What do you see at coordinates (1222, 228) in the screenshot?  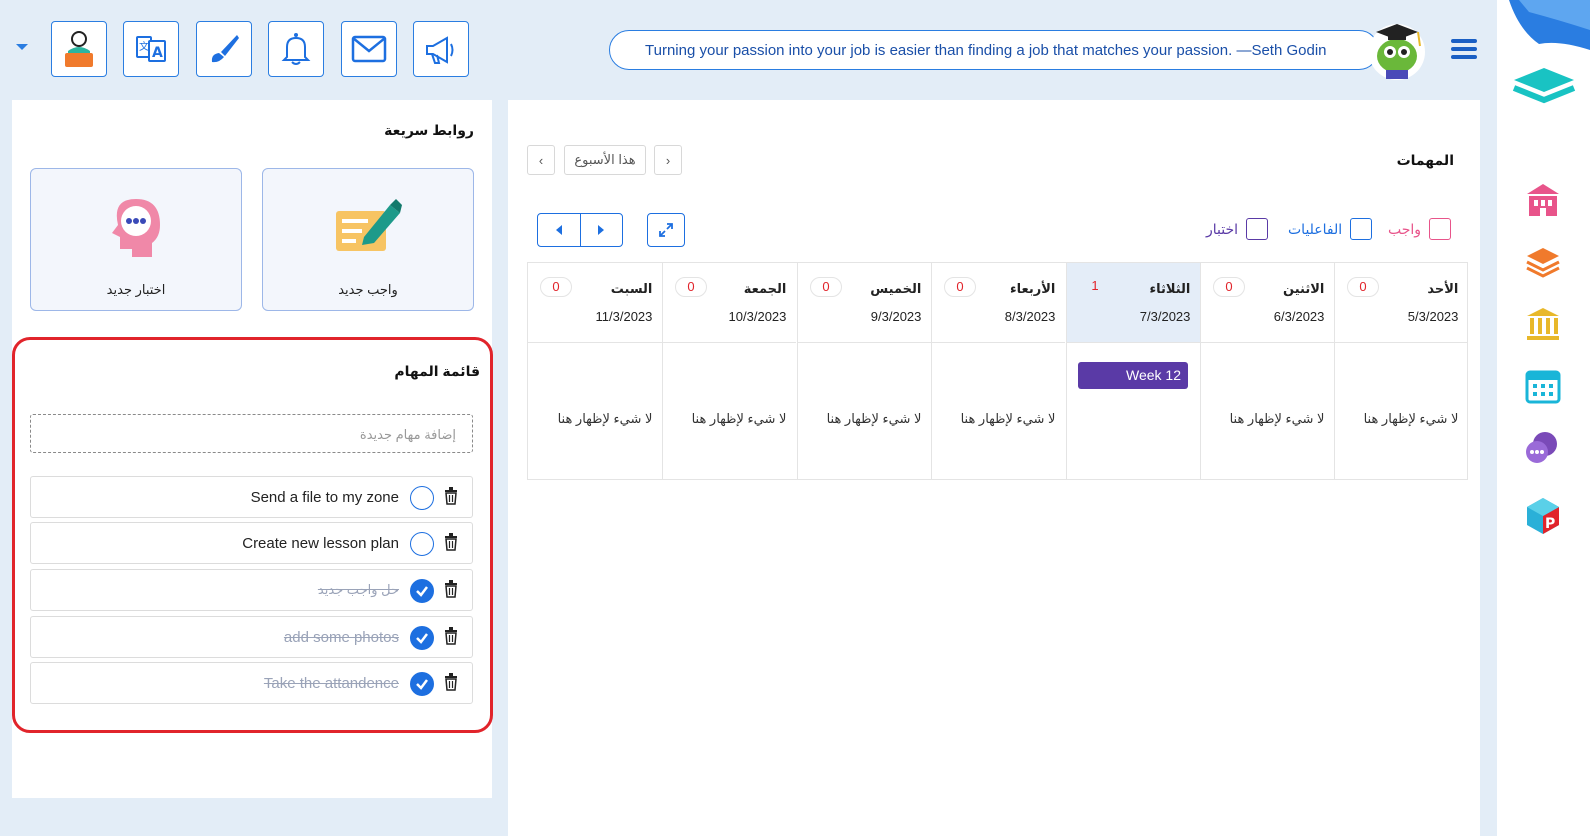 I see `filter-quiz-label: اختبار` at bounding box center [1222, 228].